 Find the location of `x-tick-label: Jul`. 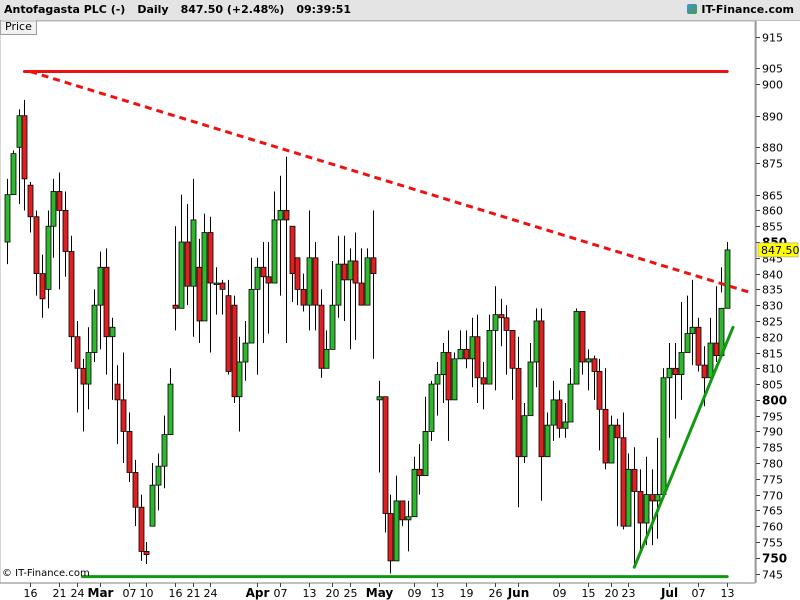

x-tick-label: Jul is located at coordinates (669, 593).